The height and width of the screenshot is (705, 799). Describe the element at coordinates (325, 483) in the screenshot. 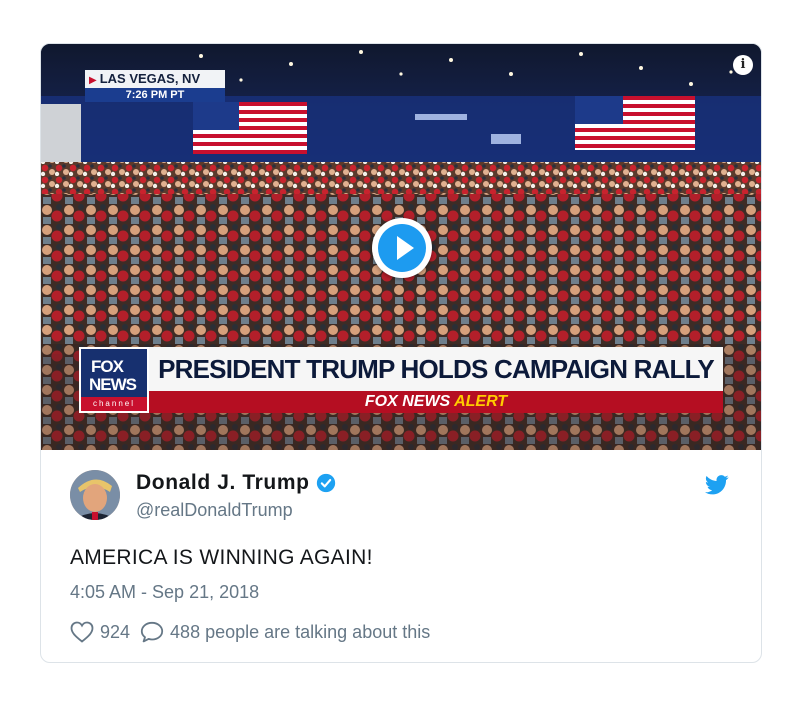

I see `verified-badge-icon` at that location.